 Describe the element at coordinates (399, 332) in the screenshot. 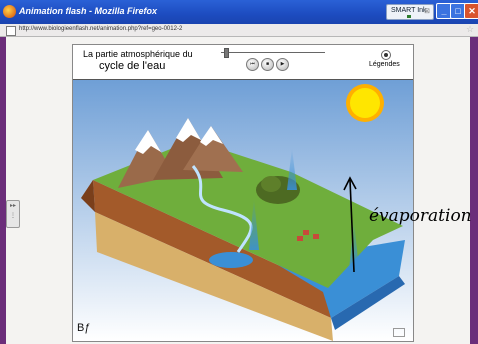

I see `mail-icon` at that location.